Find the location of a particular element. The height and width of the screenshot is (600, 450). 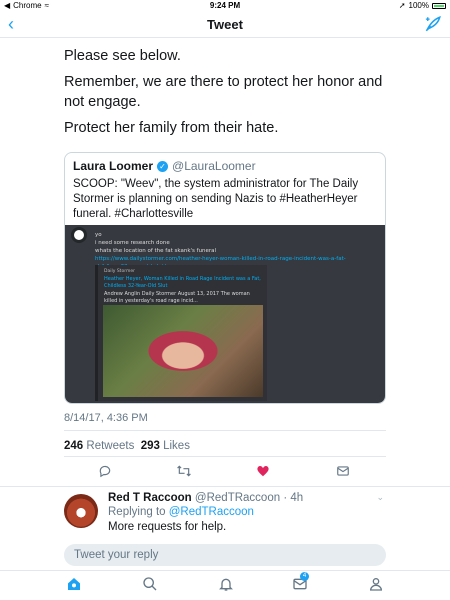

verified-badge-icon: ✓ is located at coordinates (163, 166).